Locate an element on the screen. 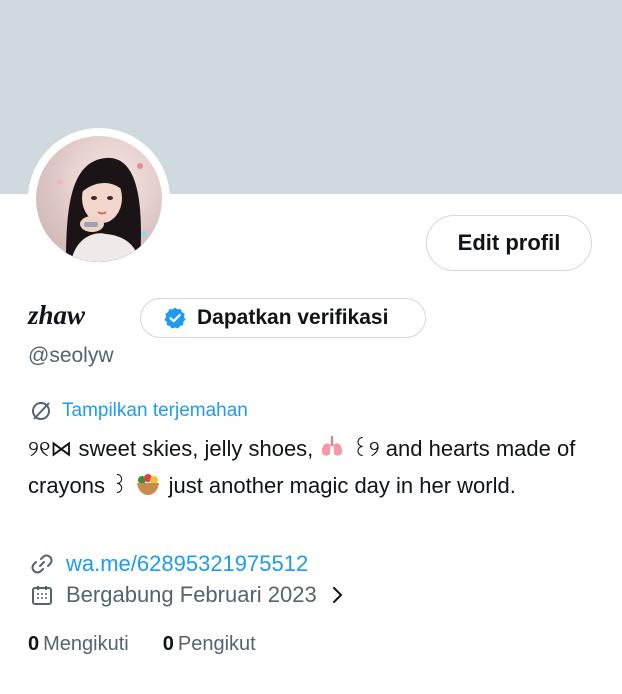  bio-text-3: just another magic day in her world. is located at coordinates (339, 485).